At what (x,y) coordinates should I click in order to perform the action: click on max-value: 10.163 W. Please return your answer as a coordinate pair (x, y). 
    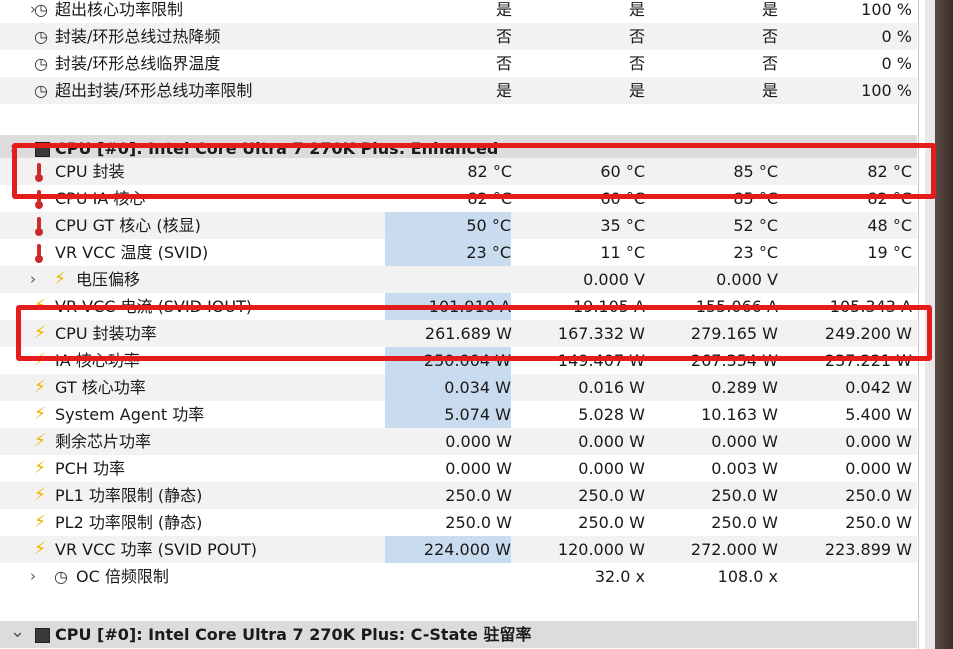
    Looking at the image, I should click on (739, 414).